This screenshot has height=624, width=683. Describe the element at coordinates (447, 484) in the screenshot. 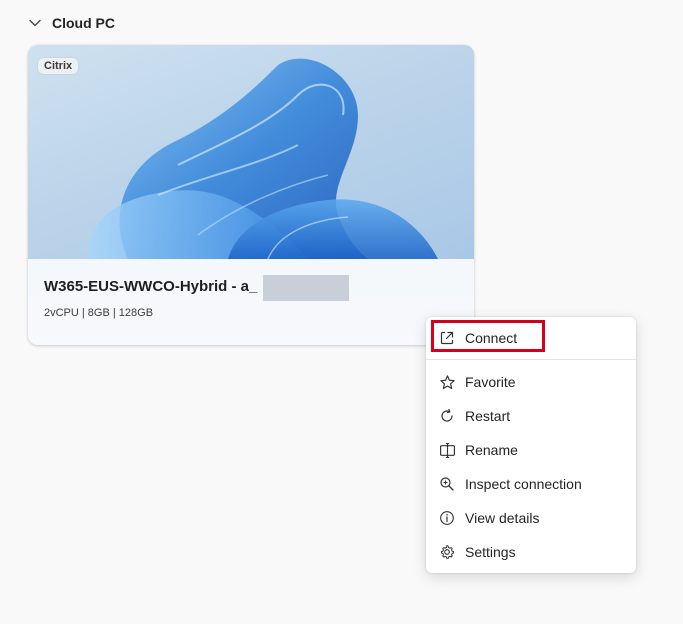

I see `inspect-icon` at that location.